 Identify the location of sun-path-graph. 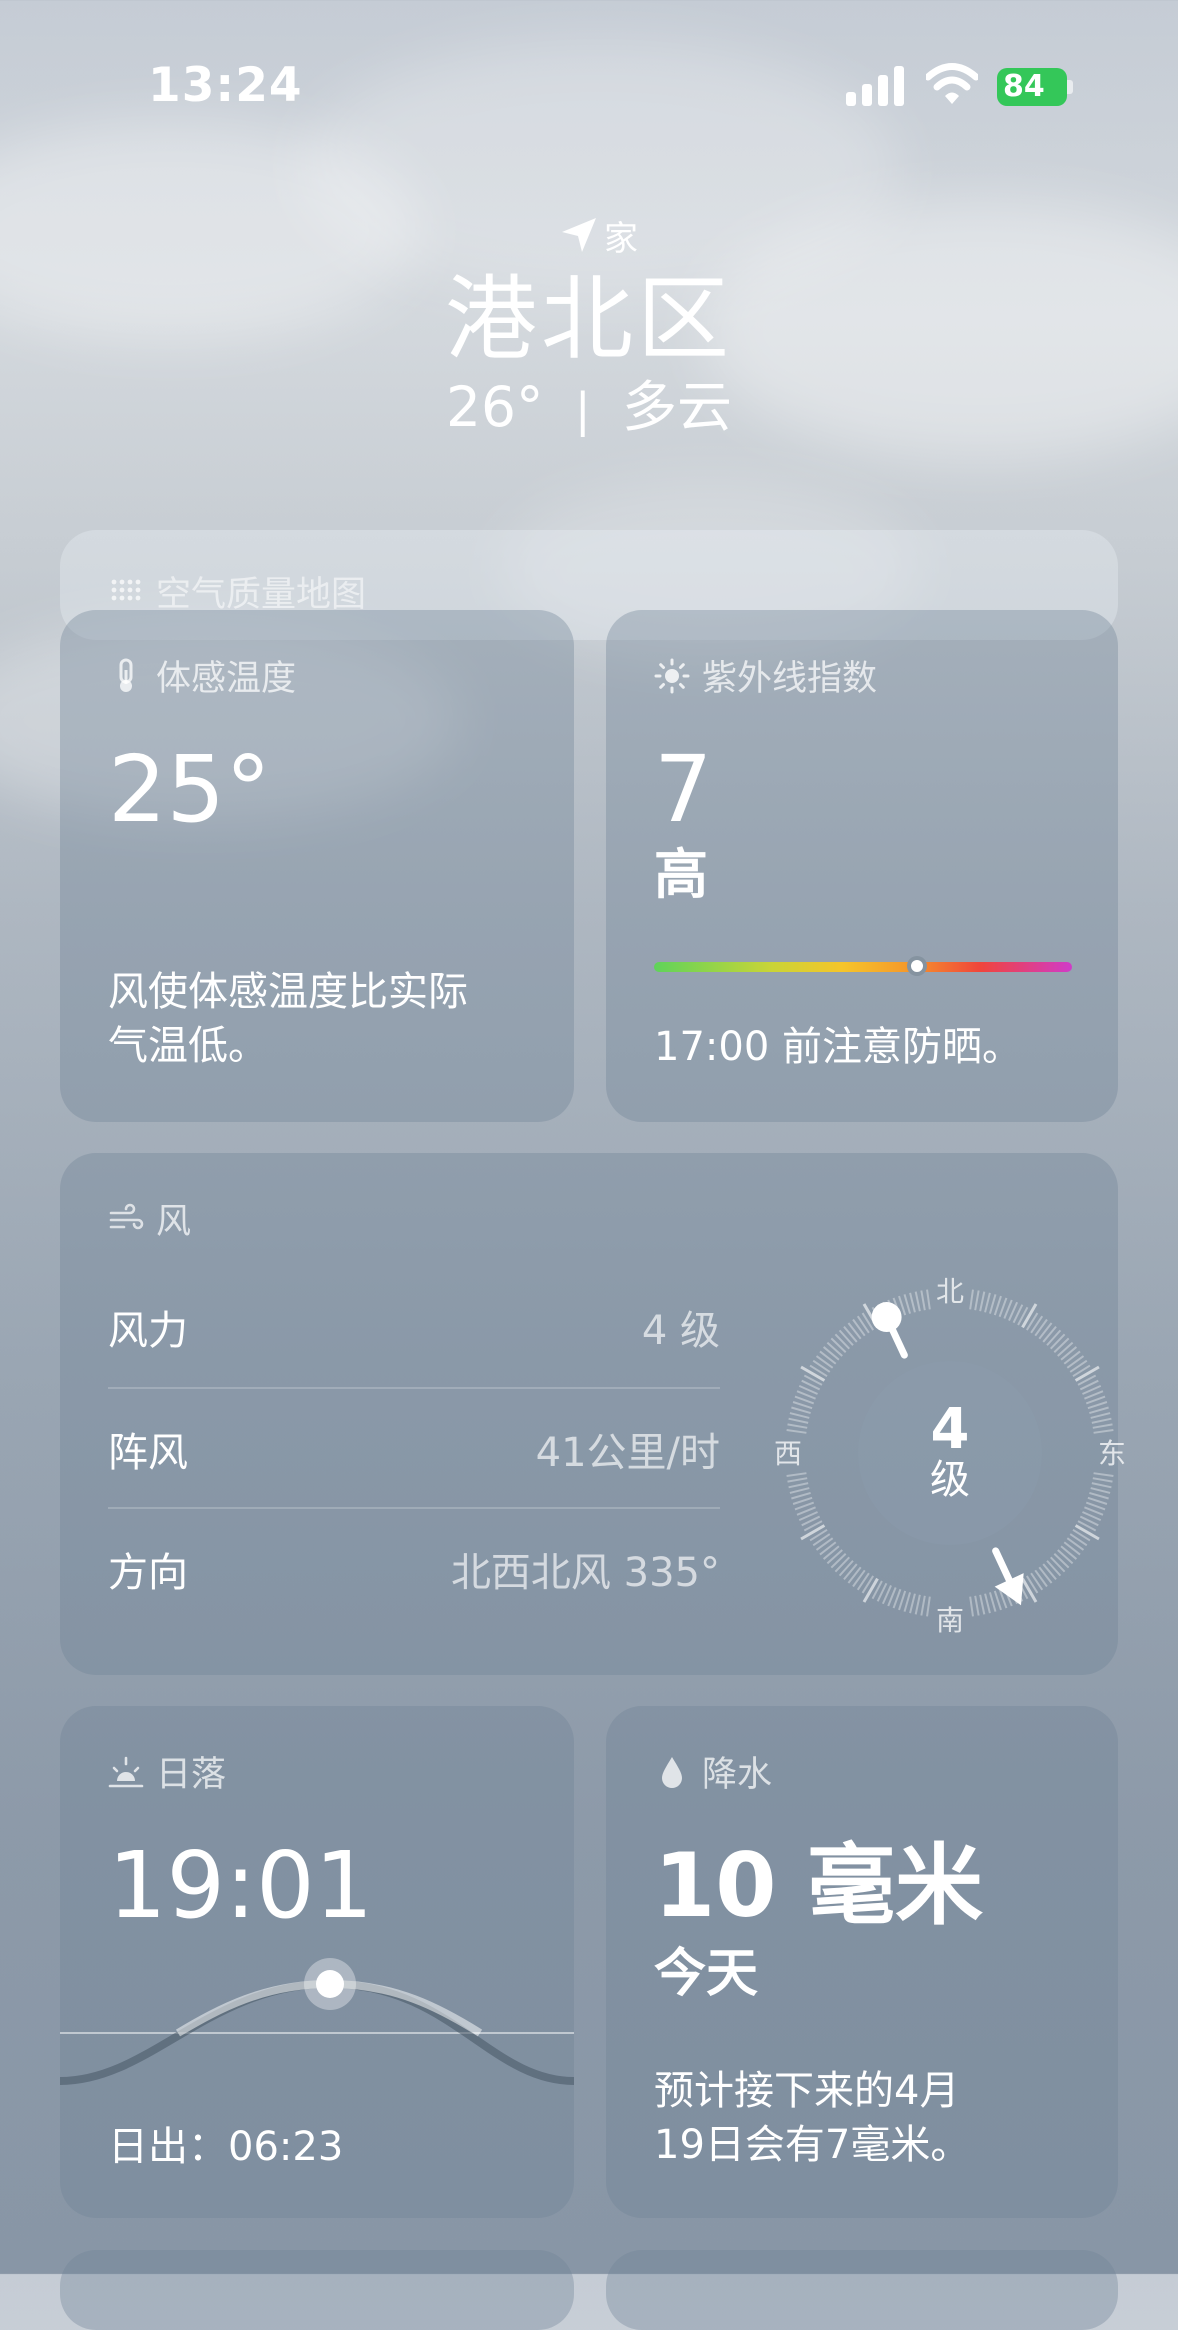
(317, 2021).